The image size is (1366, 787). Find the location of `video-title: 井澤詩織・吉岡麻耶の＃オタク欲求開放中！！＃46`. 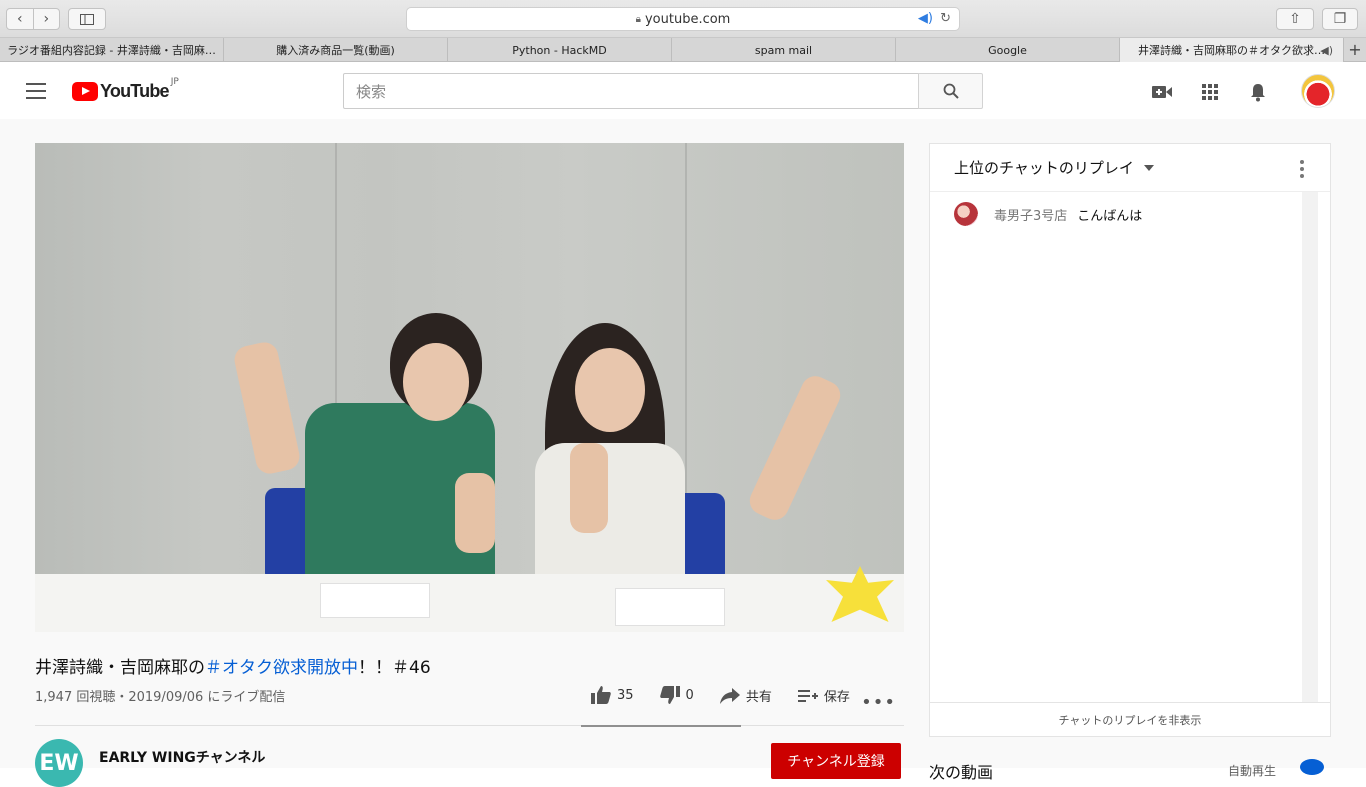

video-title: 井澤詩織・吉岡麻耶の＃オタク欲求開放中！！＃46 is located at coordinates (233, 665).